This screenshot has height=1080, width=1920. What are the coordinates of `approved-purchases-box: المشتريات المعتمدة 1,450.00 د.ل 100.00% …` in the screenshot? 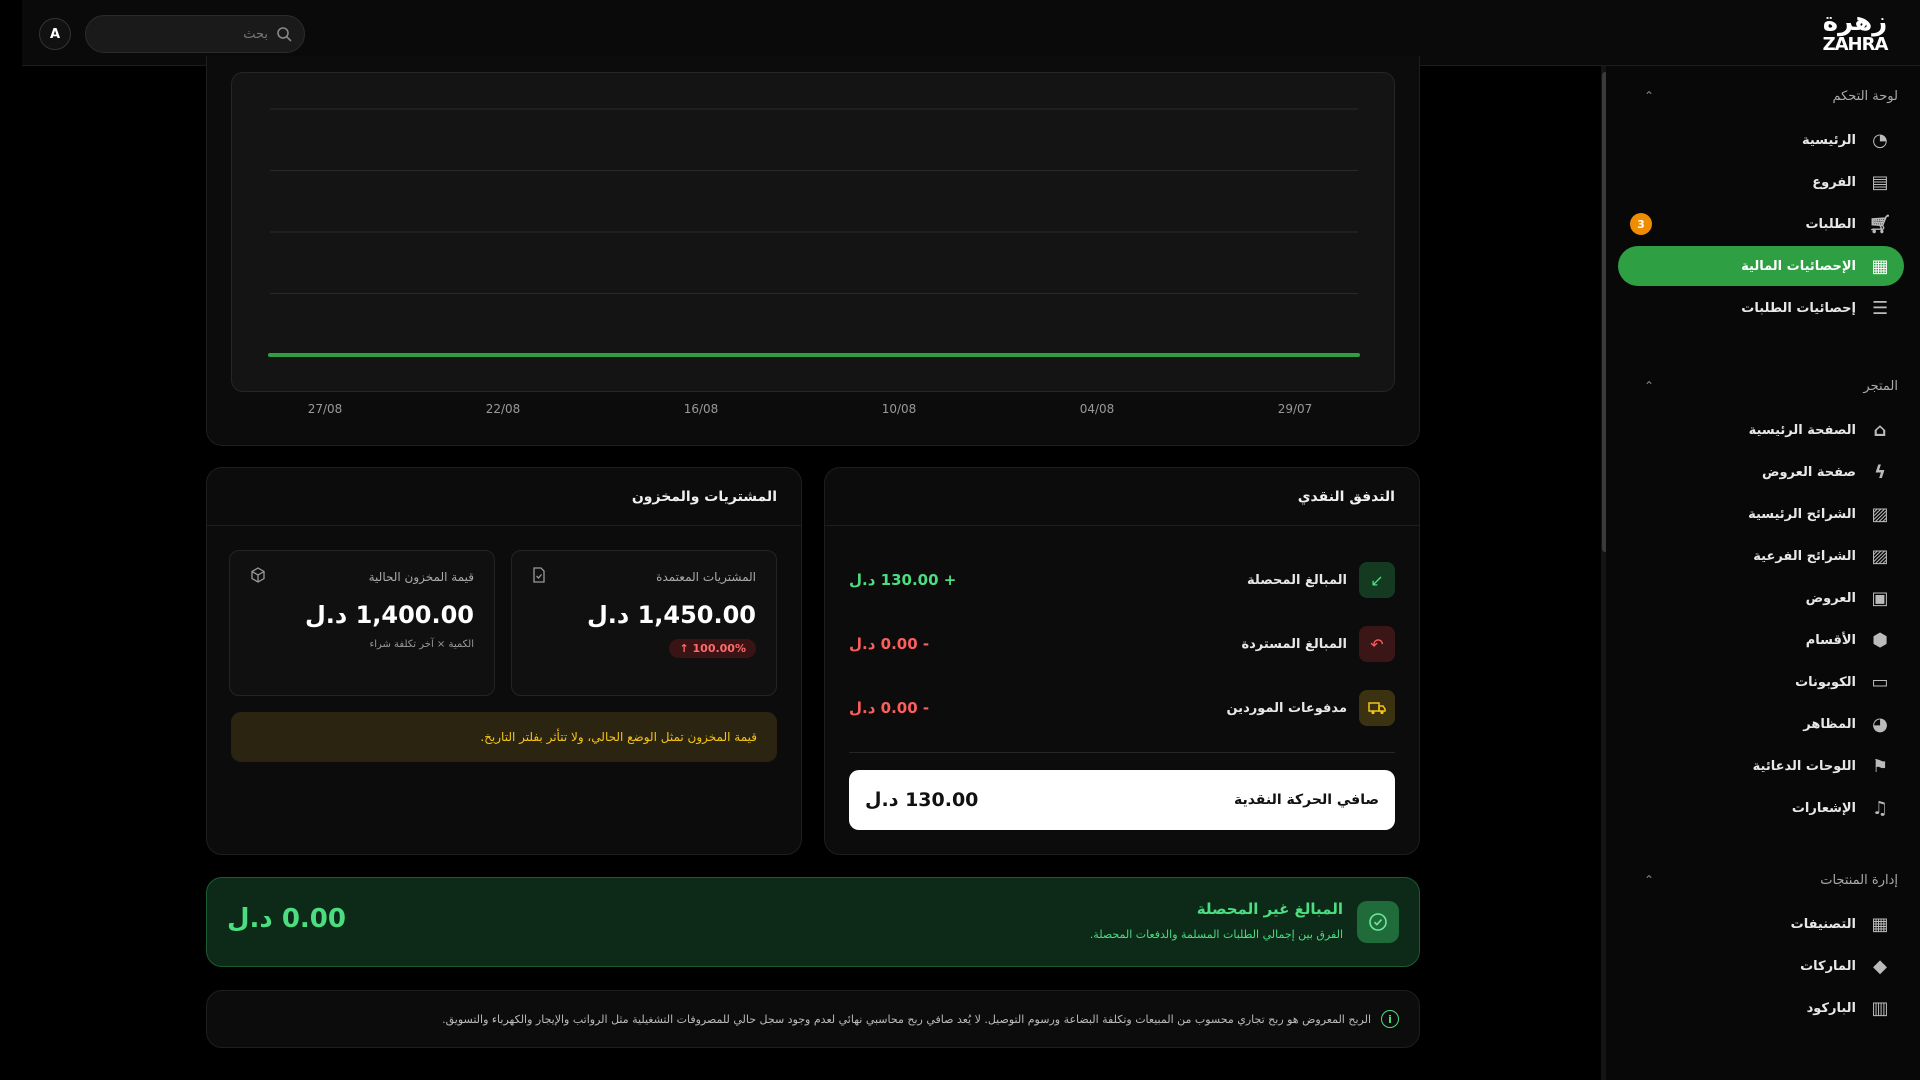 It's located at (644, 623).